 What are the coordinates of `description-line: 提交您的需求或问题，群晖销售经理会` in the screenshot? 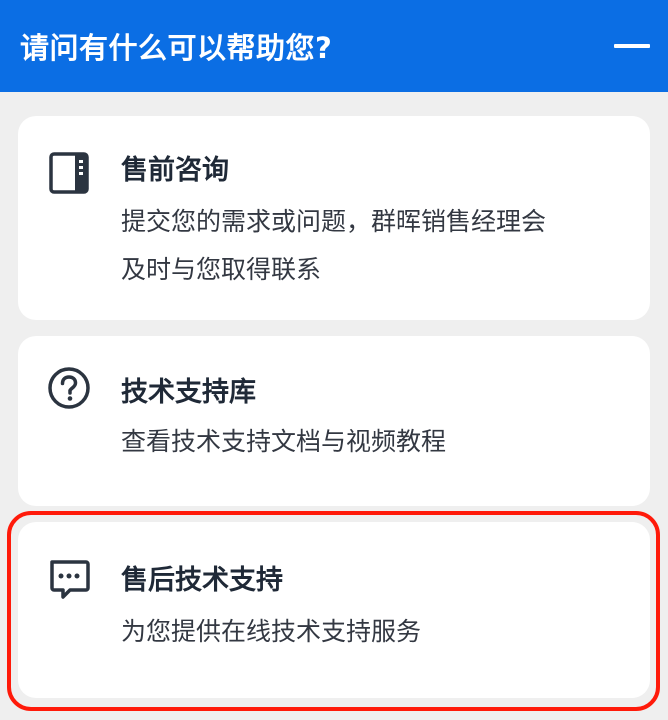 It's located at (334, 221).